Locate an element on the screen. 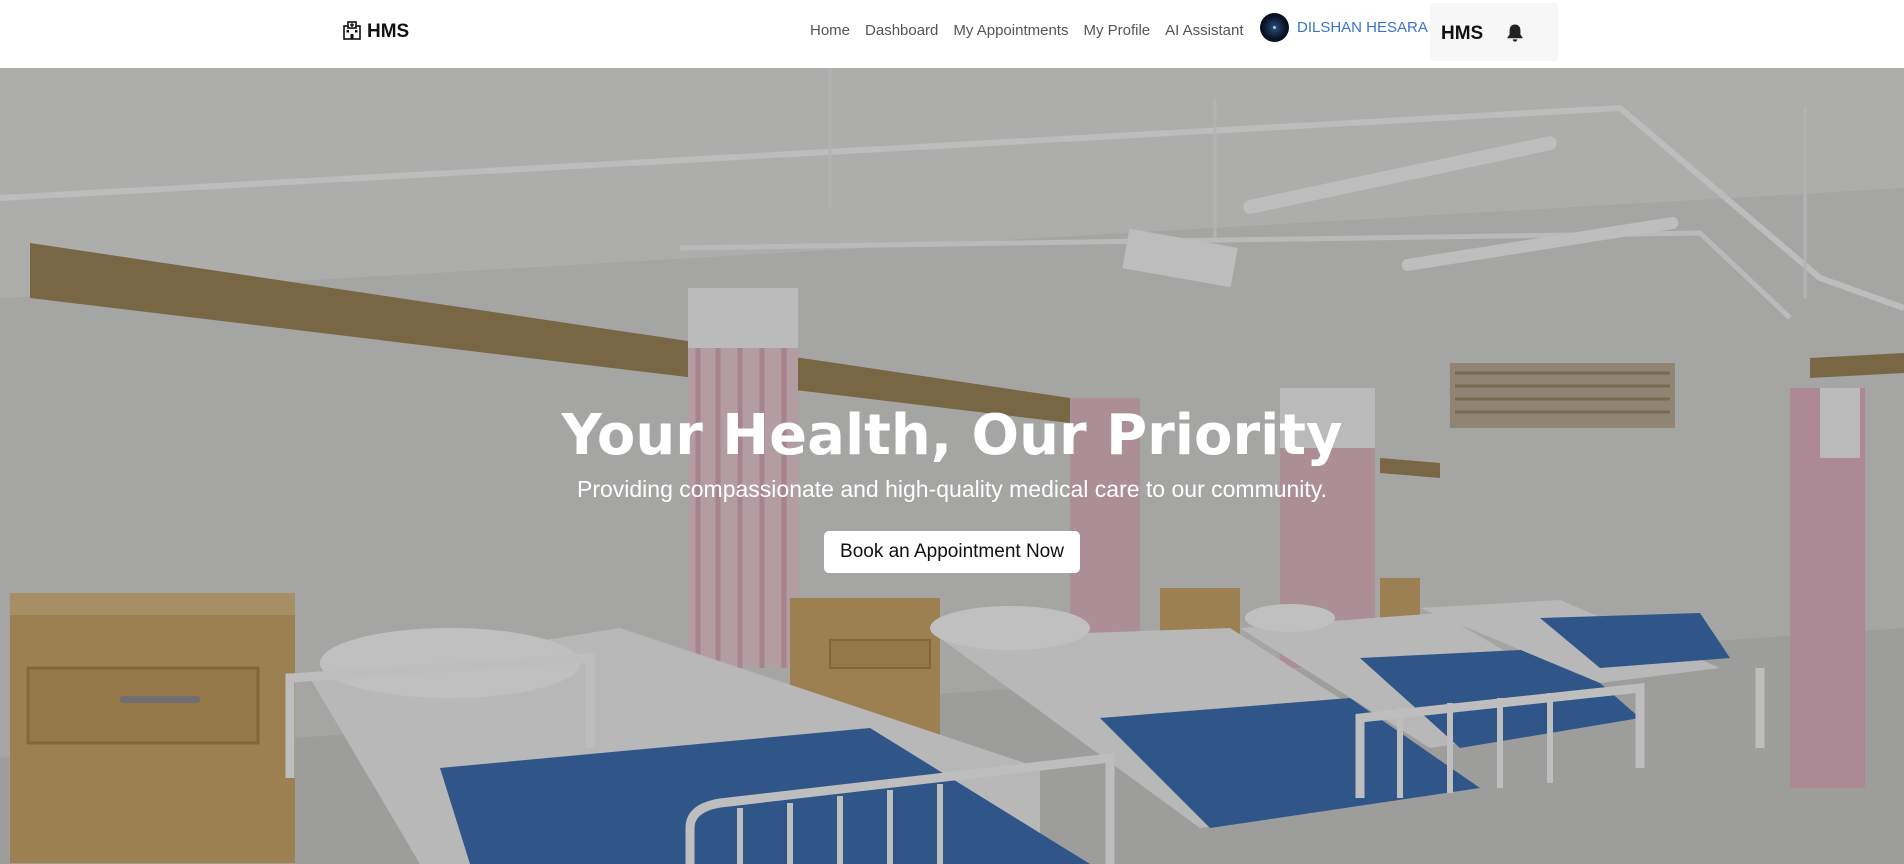 The height and width of the screenshot is (864, 1904). brand-link: HMS is located at coordinates (375, 32).